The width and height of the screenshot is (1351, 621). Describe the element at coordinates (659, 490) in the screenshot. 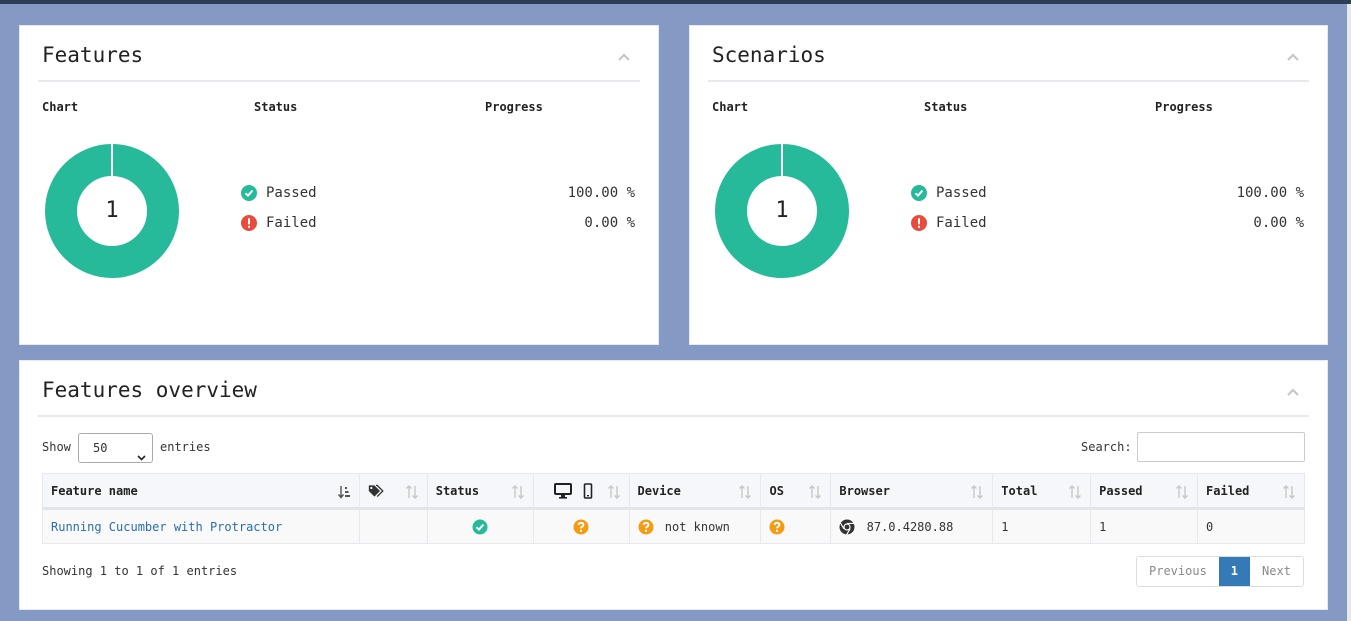

I see `device-header: Device` at that location.